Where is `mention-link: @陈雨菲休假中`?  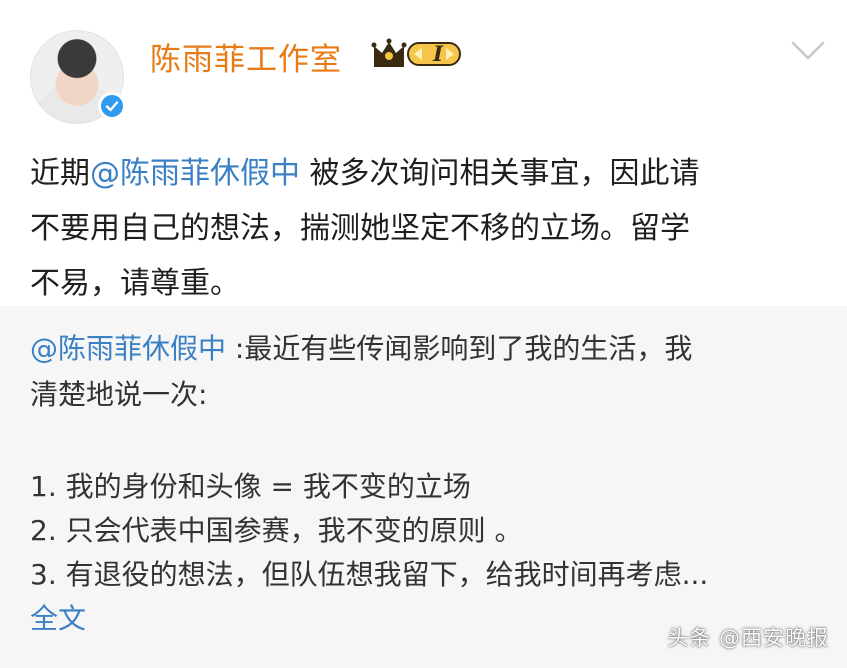 mention-link: @陈雨菲休假中 is located at coordinates (195, 173).